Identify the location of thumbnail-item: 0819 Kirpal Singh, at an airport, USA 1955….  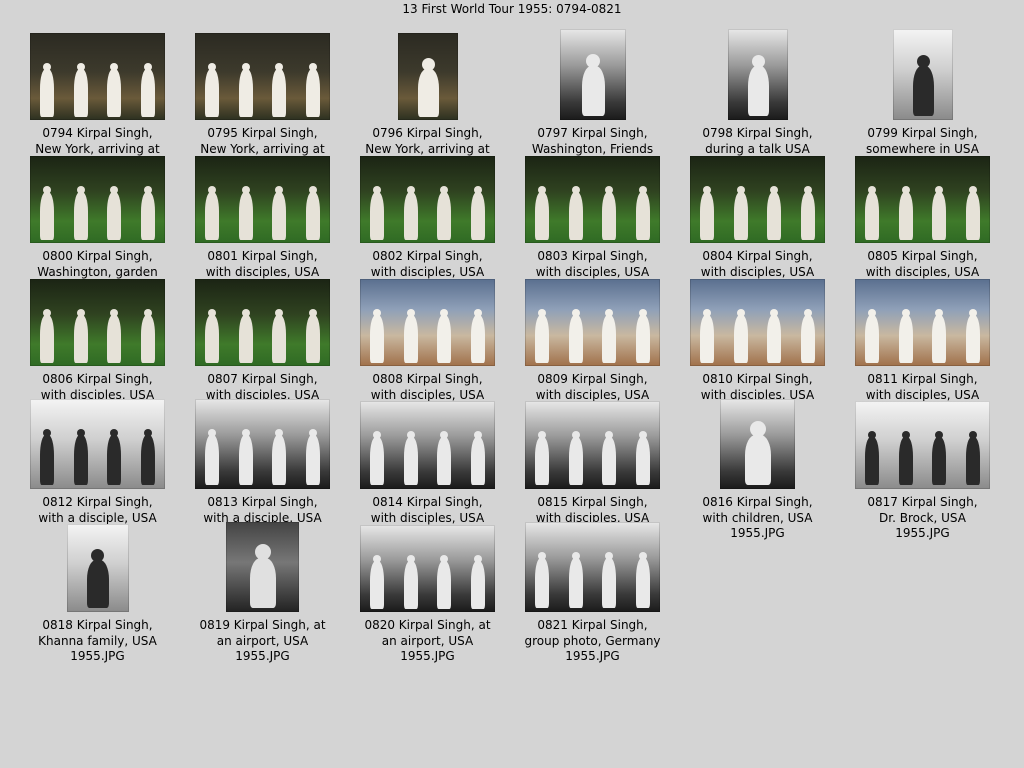
(262, 592).